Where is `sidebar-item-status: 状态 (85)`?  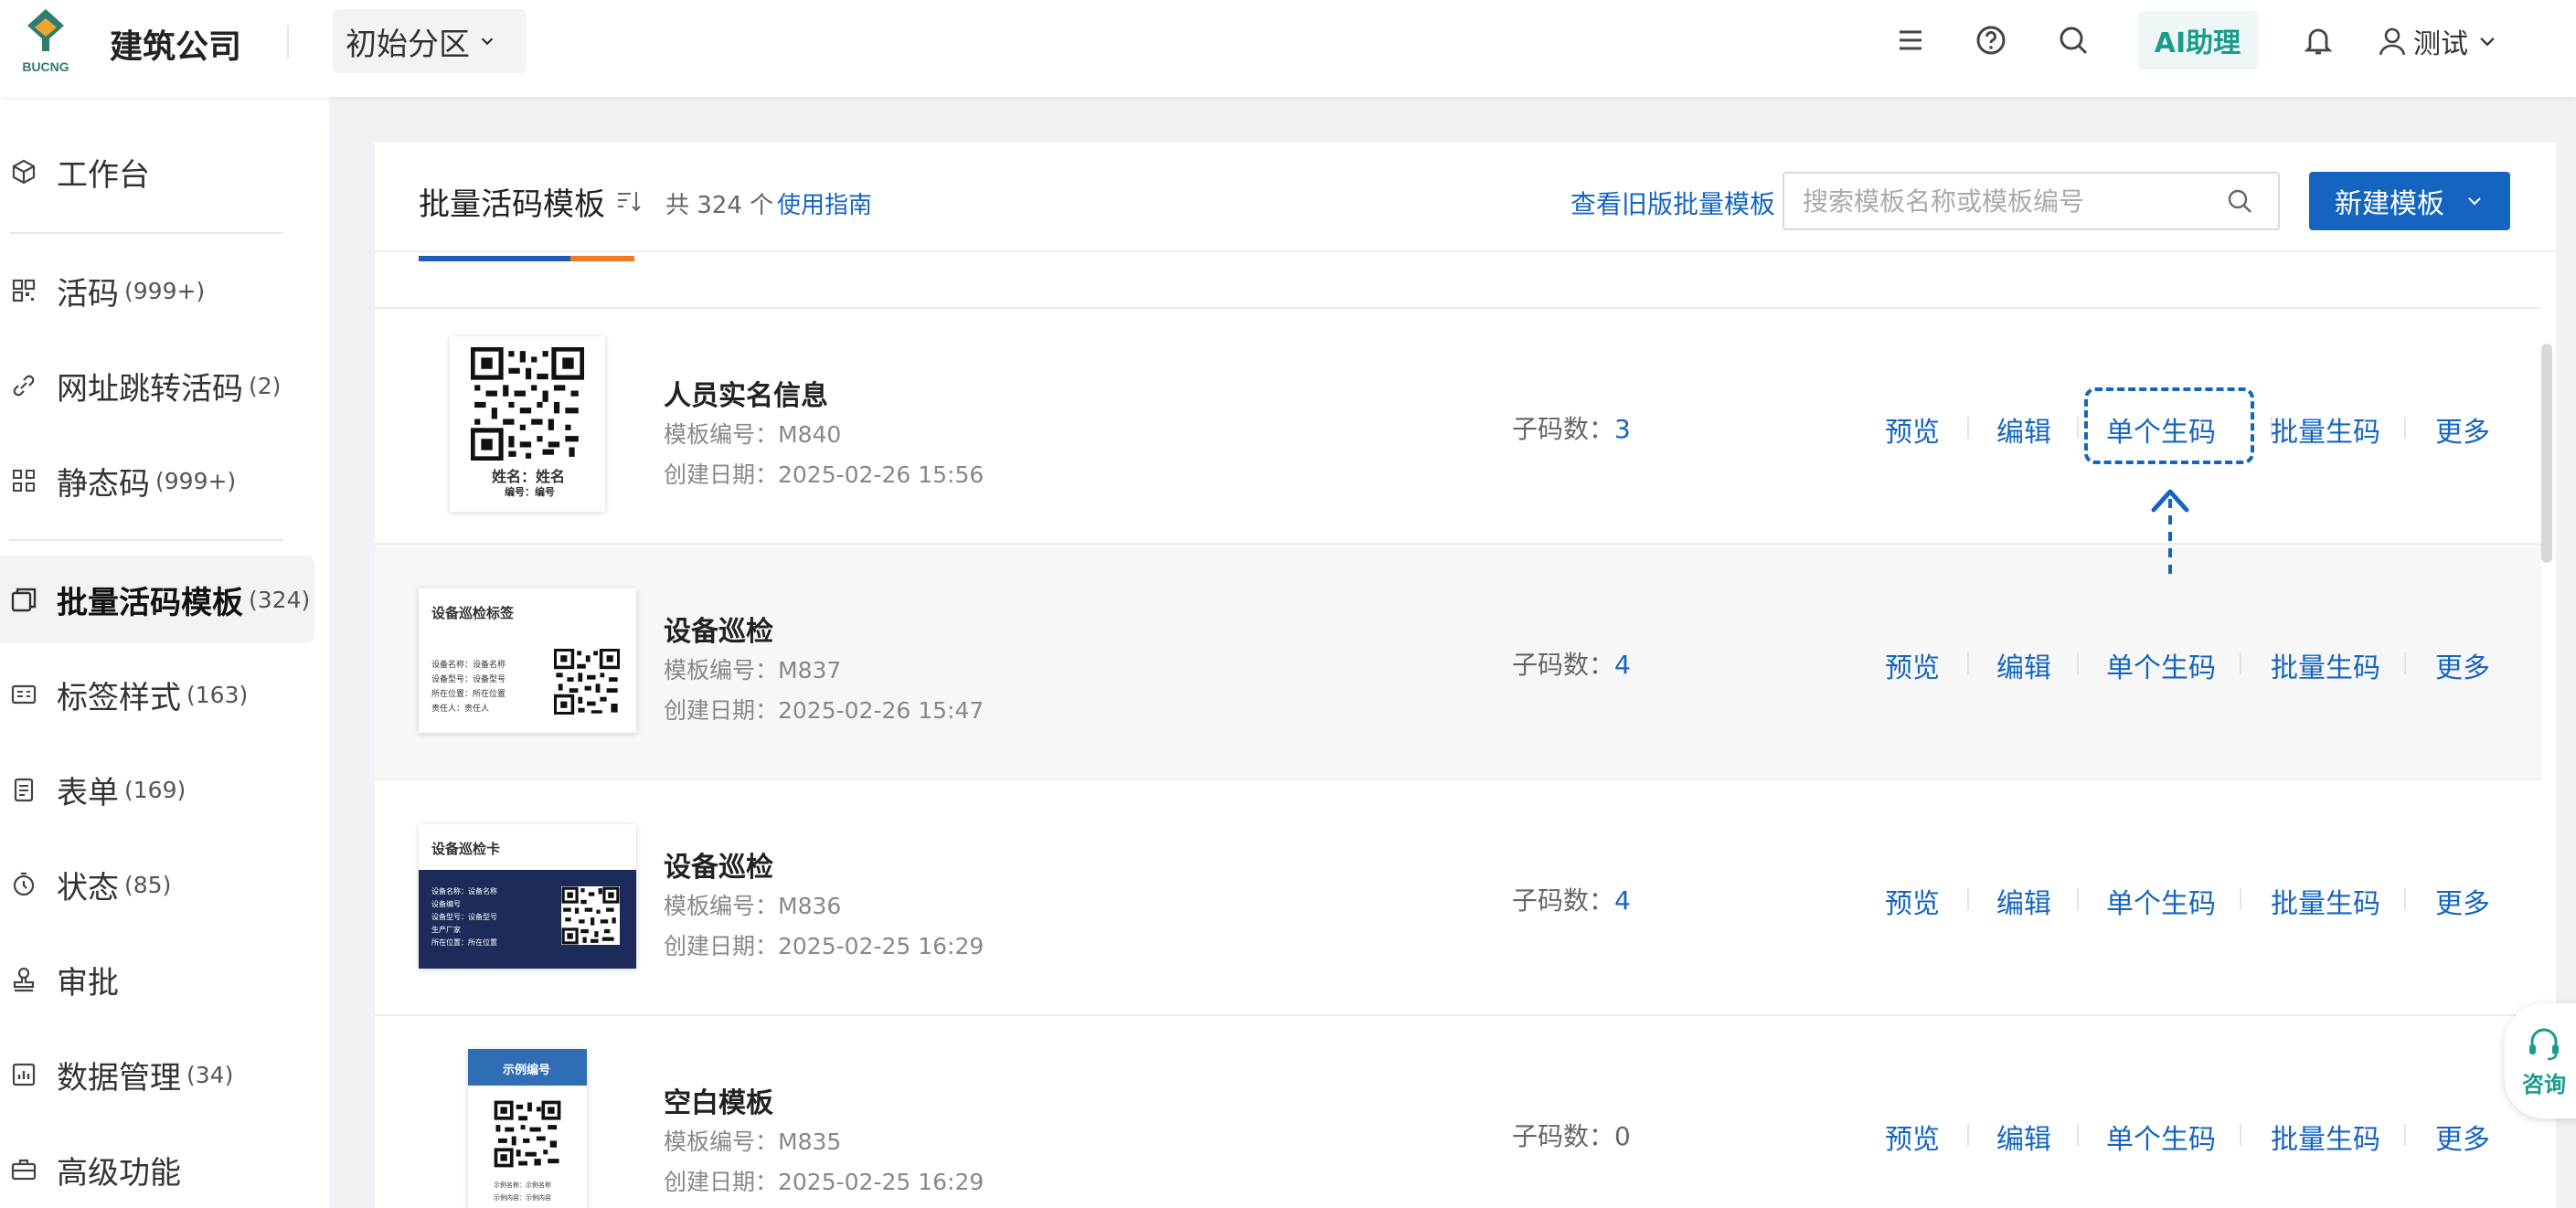 sidebar-item-status: 状态 (85) is located at coordinates (157, 885).